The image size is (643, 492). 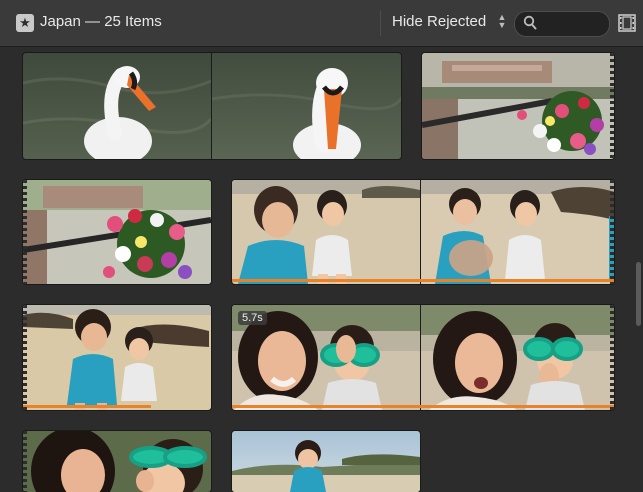 I want to click on clip-goggles-closeup, so click(x=117, y=461).